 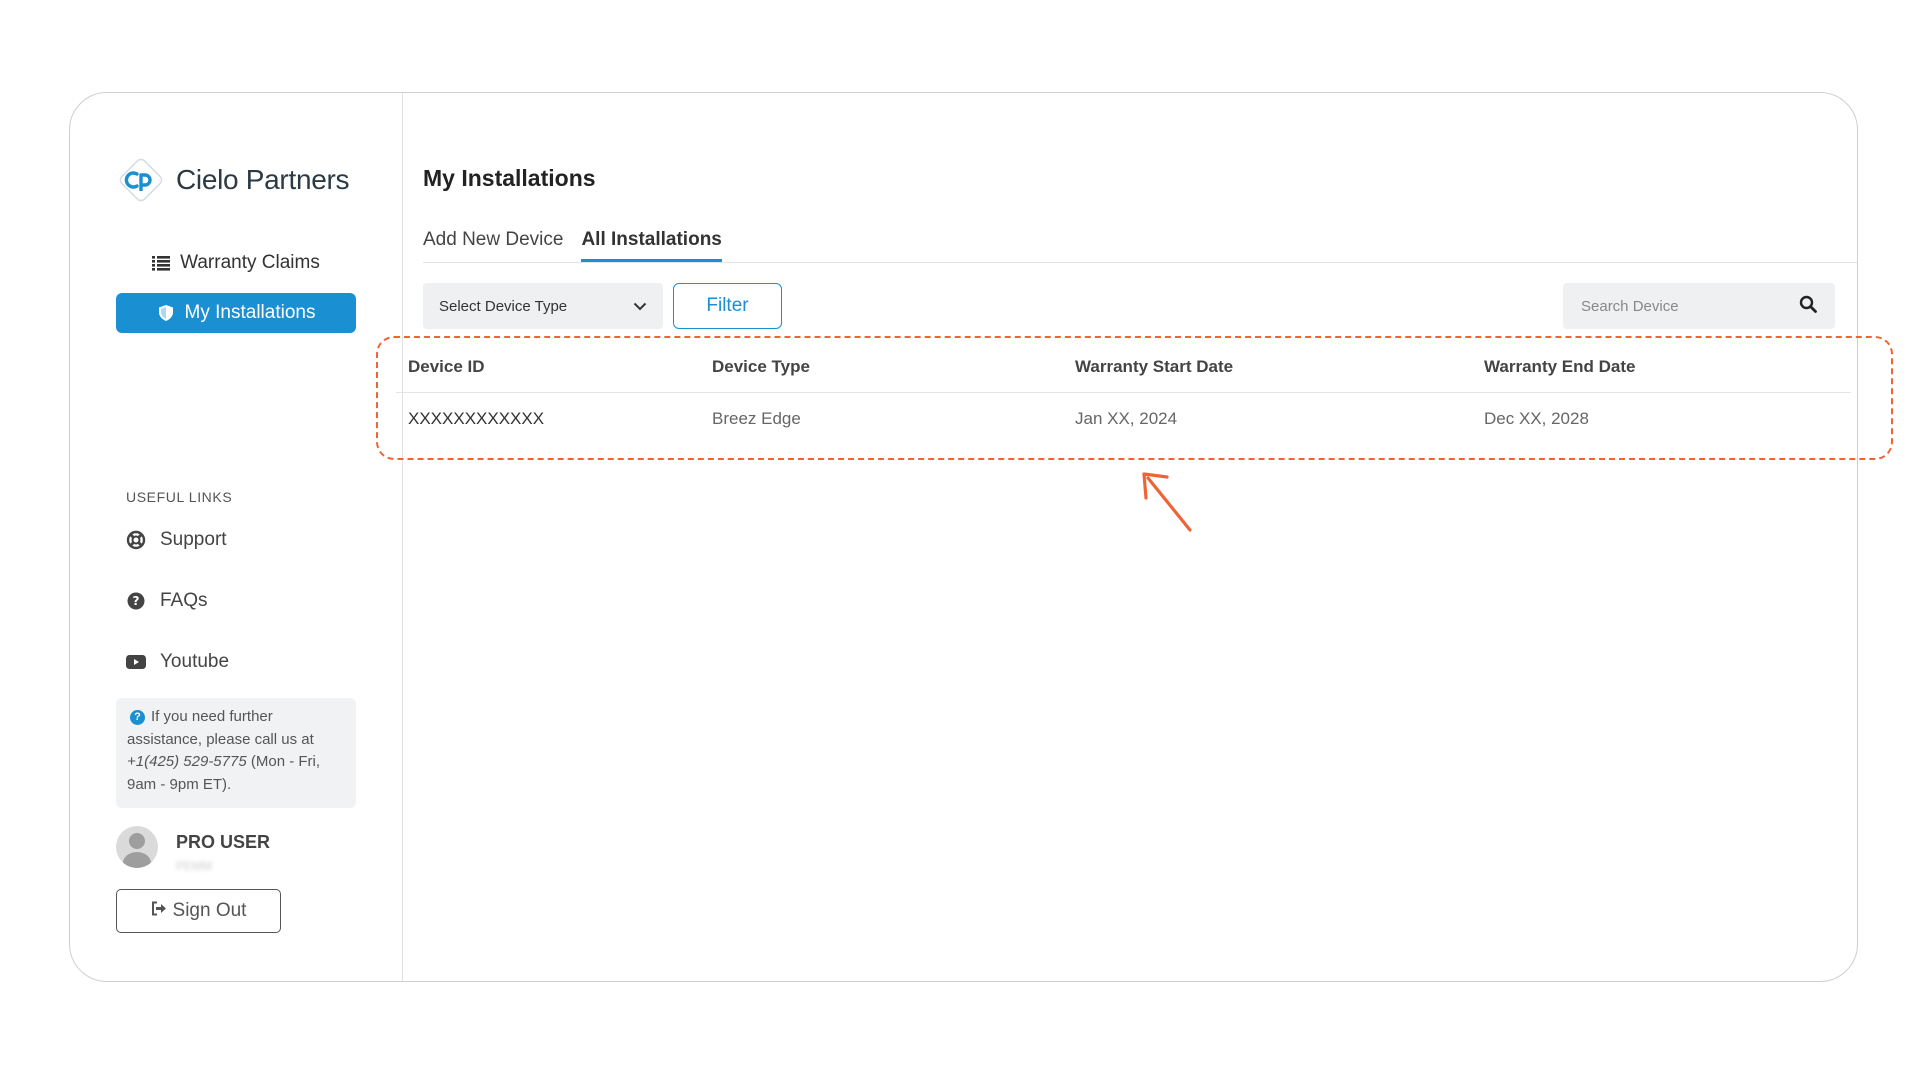 What do you see at coordinates (193, 539) in the screenshot?
I see `link-label: Support` at bounding box center [193, 539].